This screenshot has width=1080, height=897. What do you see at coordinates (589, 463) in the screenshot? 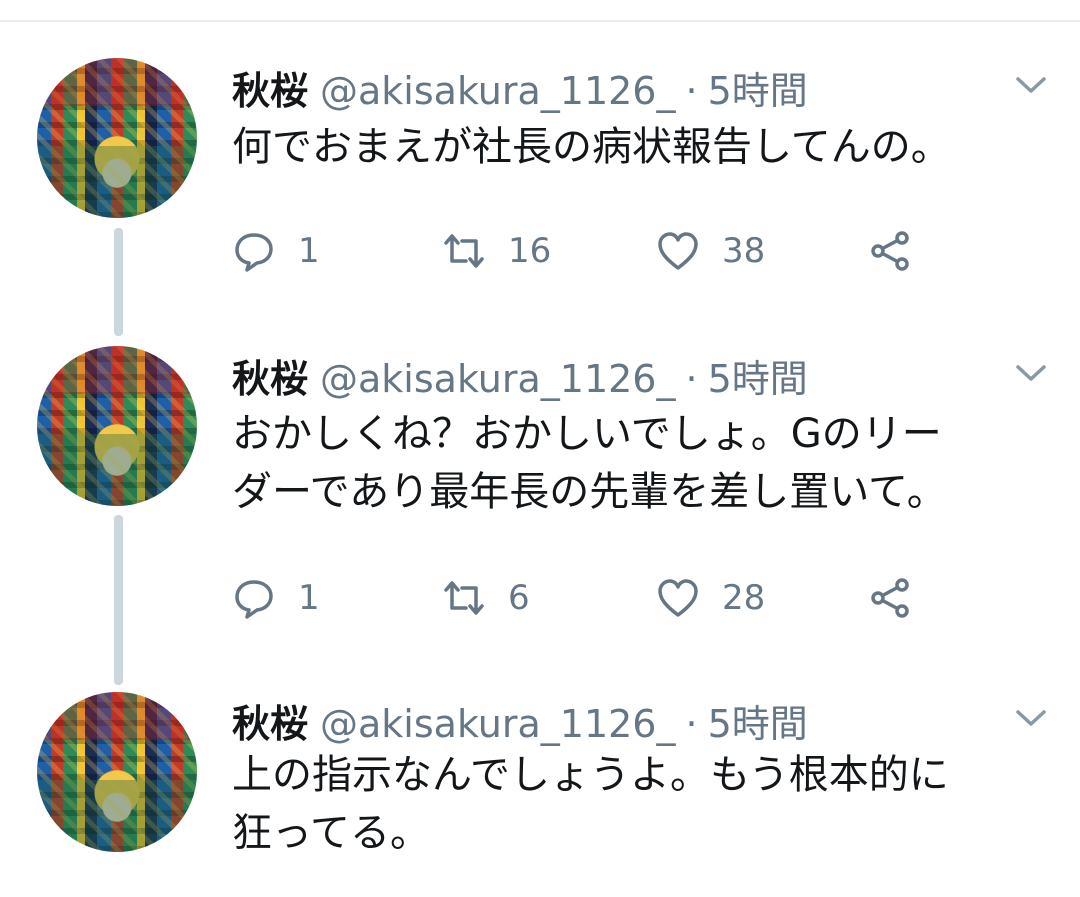
I see `tweet-text: おかしくね？おかしいでしょ。Gのリー ダーであり最年長の先輩を差し置いて。` at bounding box center [589, 463].